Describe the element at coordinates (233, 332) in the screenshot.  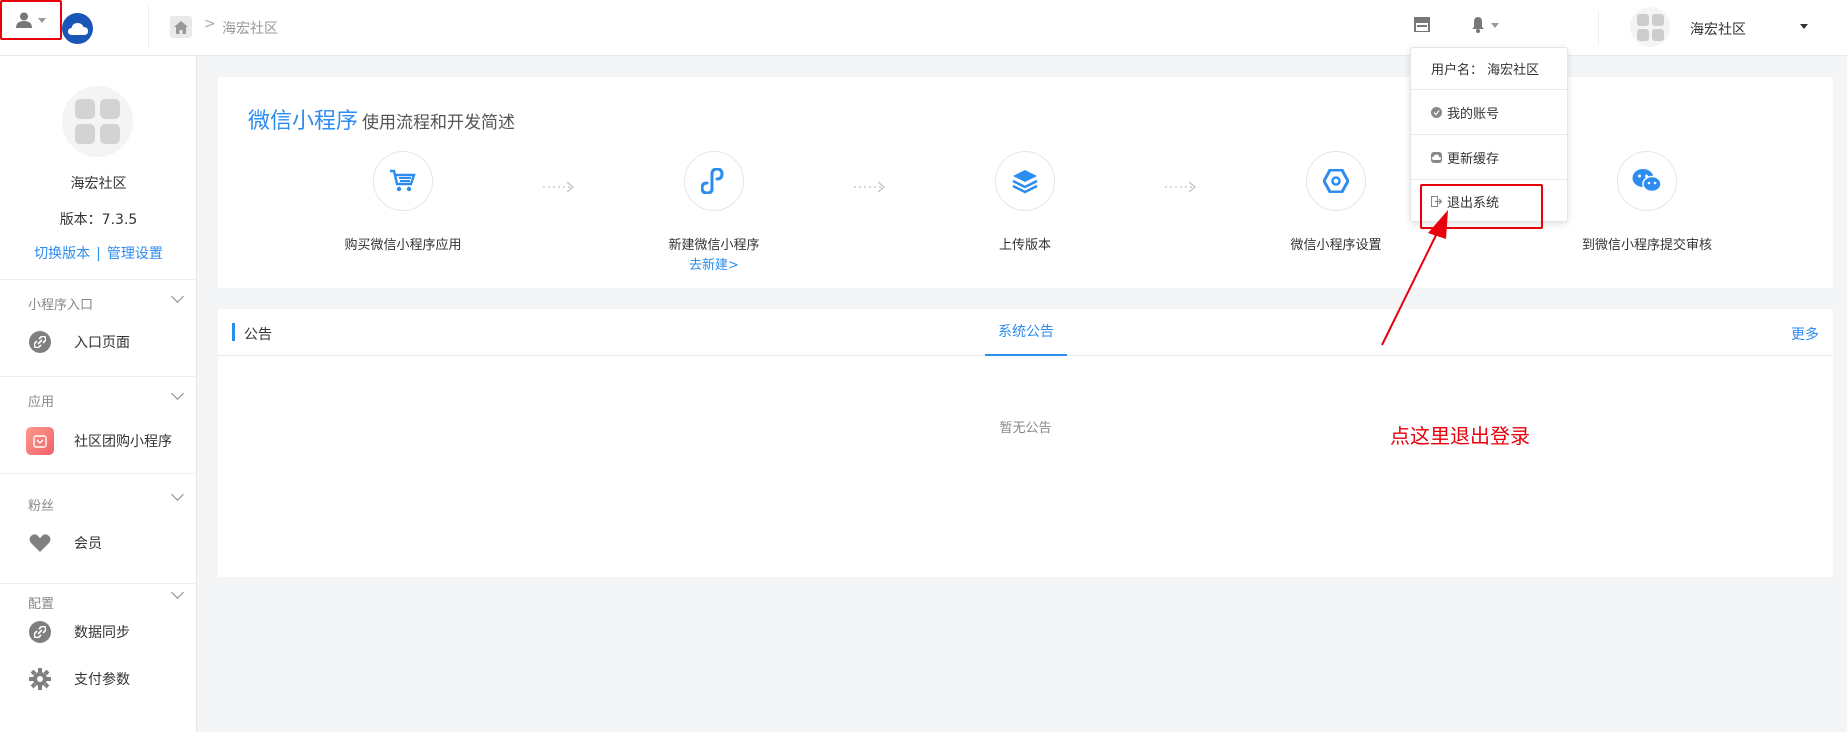
I see `title-bar-accent` at that location.